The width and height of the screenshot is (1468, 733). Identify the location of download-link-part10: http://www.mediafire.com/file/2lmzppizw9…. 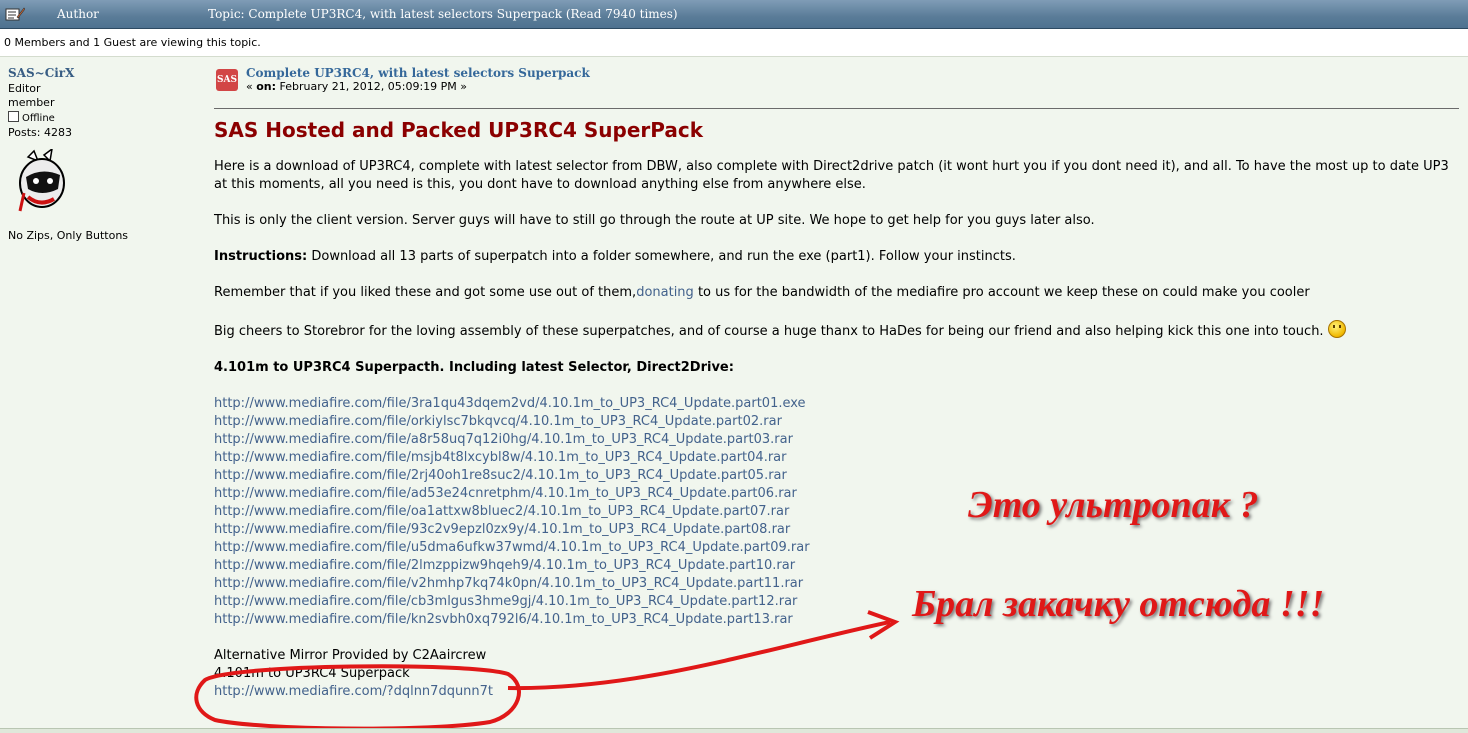
(504, 565).